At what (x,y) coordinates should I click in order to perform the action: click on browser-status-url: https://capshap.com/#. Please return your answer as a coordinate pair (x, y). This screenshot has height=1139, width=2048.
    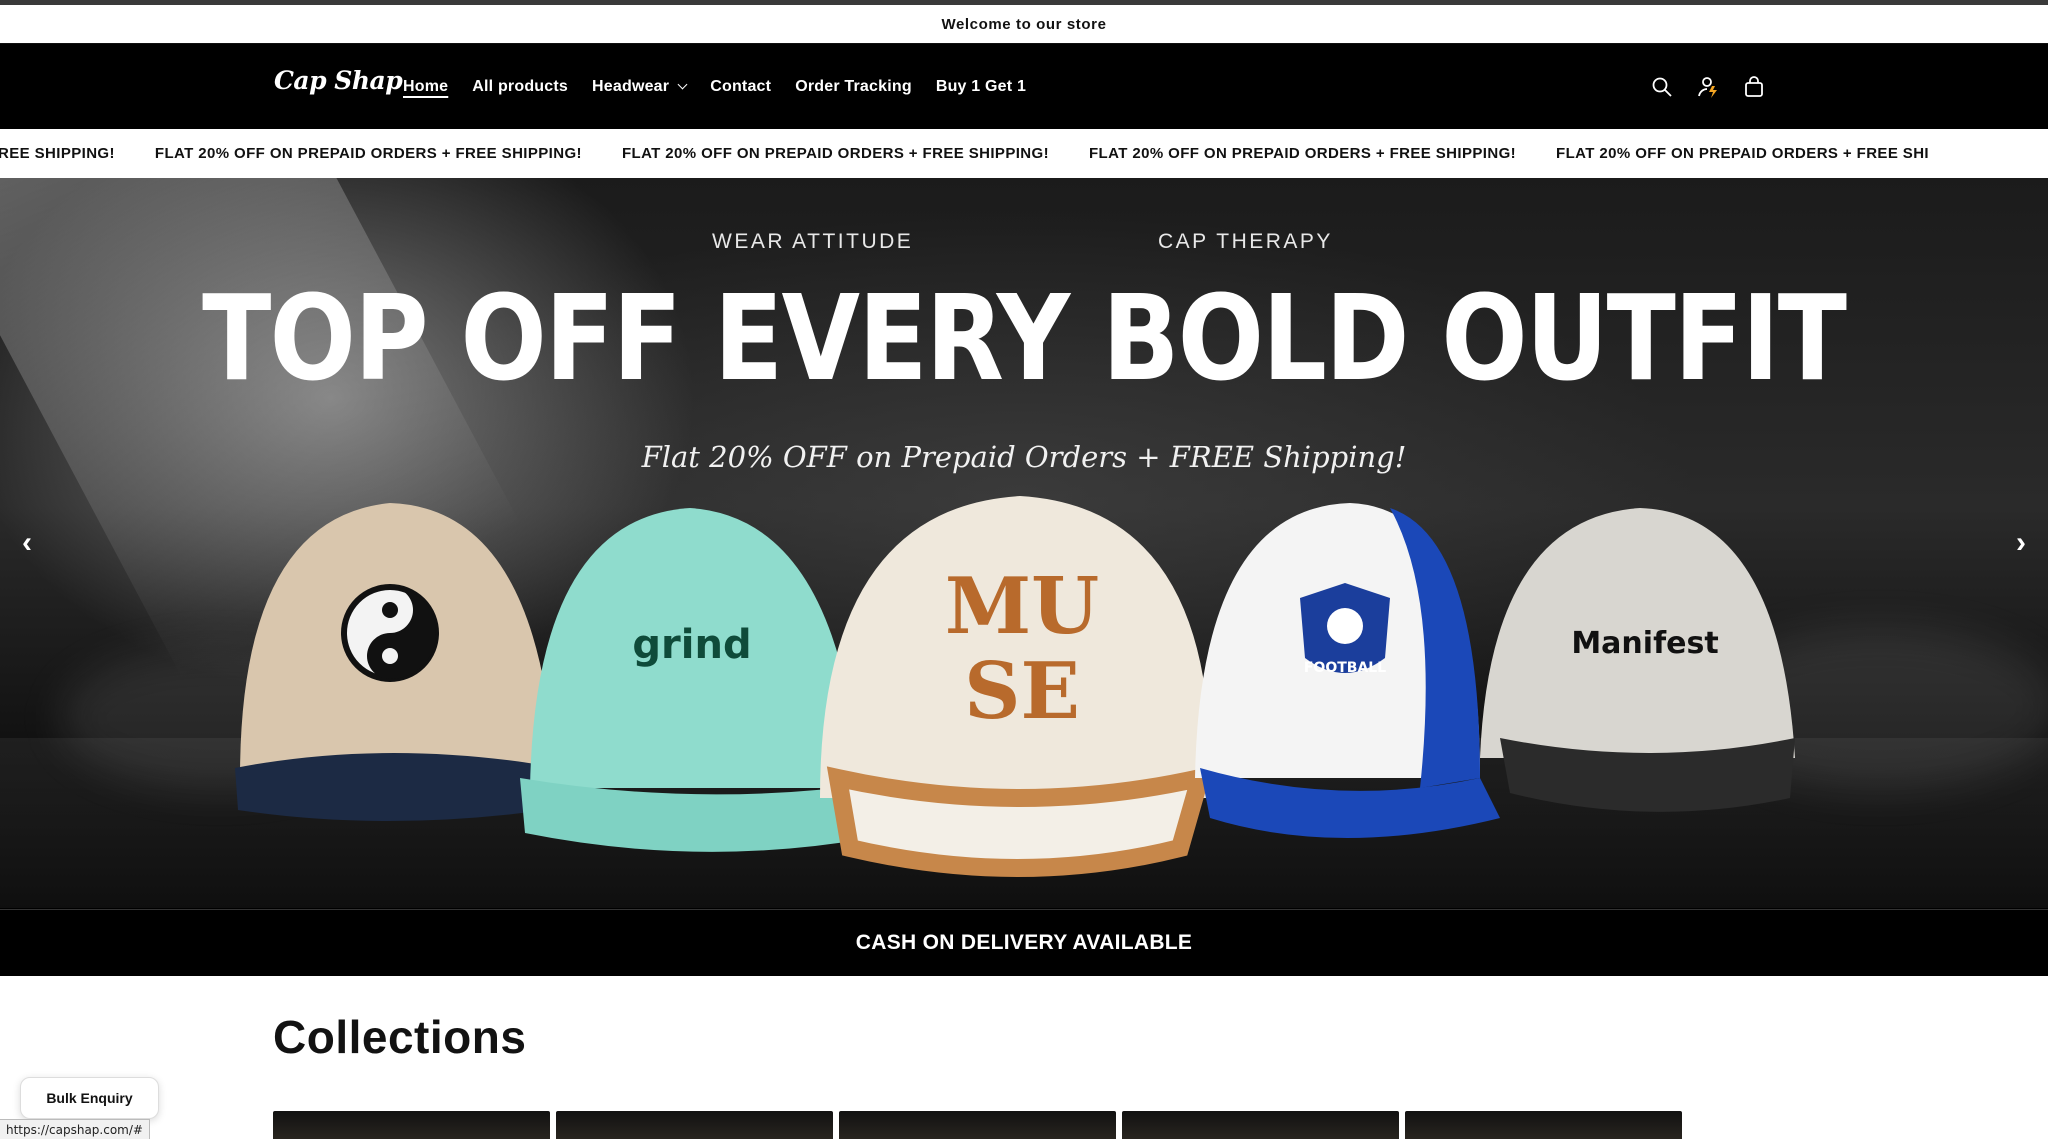
    Looking at the image, I should click on (75, 1129).